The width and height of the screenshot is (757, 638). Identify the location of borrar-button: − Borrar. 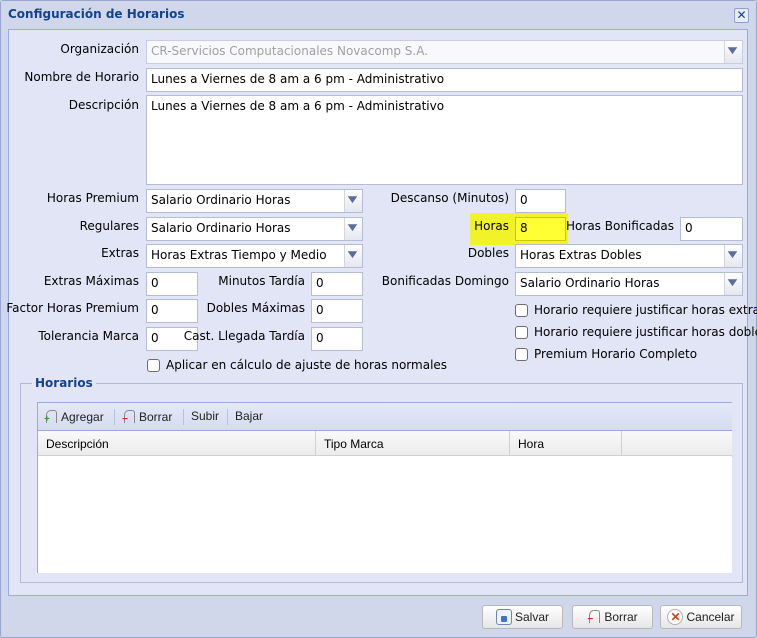
(612, 617).